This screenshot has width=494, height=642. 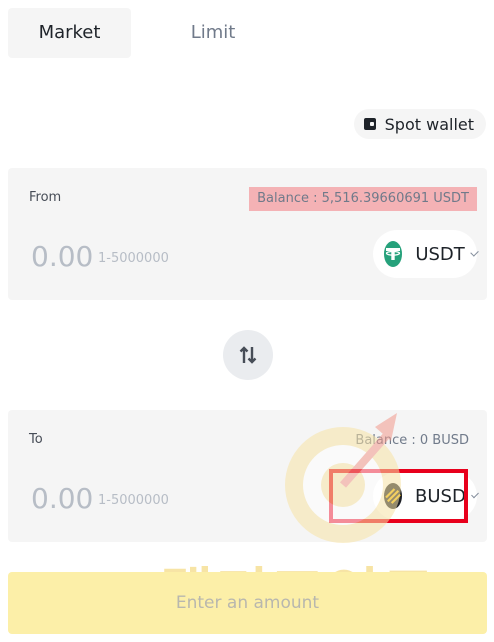 I want to click on from-amount-input: 0.00, so click(x=62, y=256).